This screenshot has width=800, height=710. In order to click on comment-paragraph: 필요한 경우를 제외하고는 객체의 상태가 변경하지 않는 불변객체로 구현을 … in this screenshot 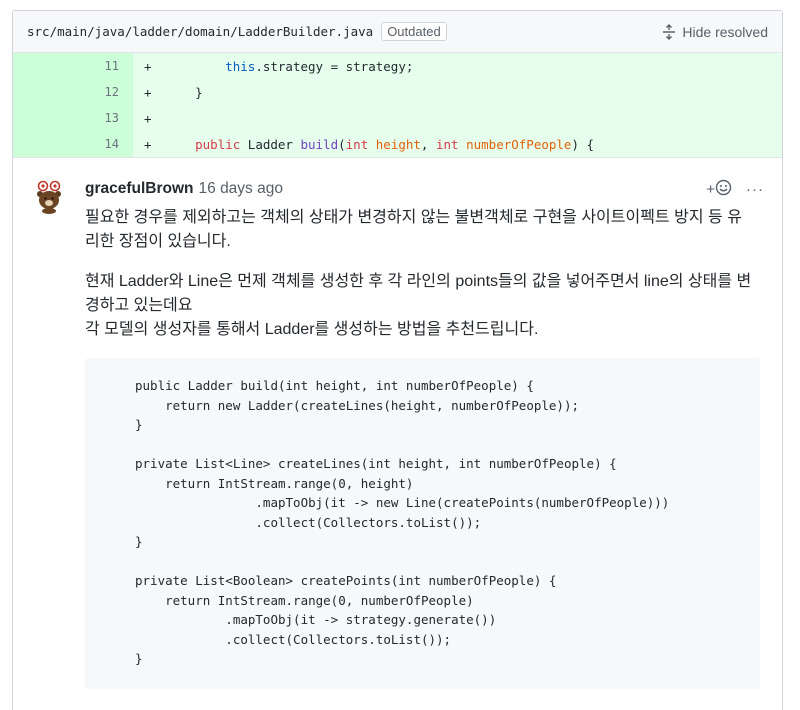, I will do `click(413, 229)`.